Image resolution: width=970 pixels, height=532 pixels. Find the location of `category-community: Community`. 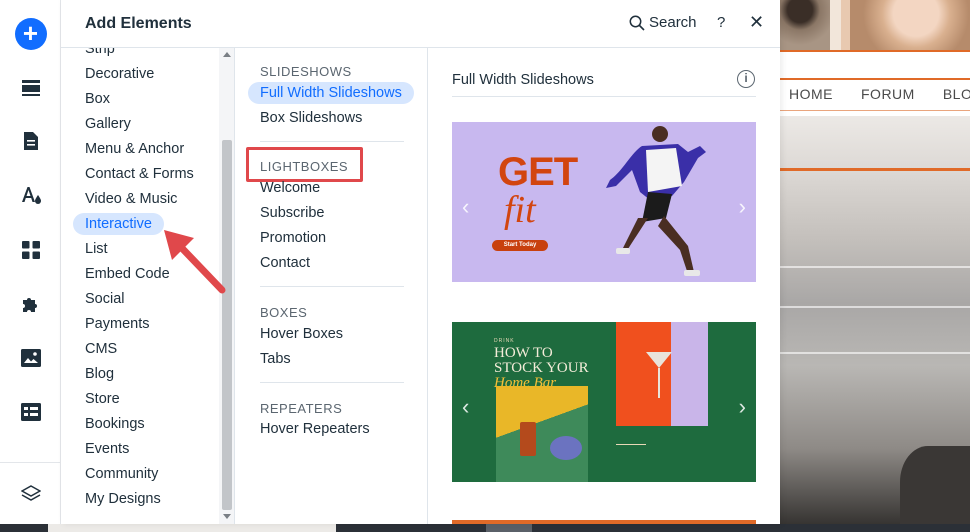

category-community: Community is located at coordinates (121, 474).